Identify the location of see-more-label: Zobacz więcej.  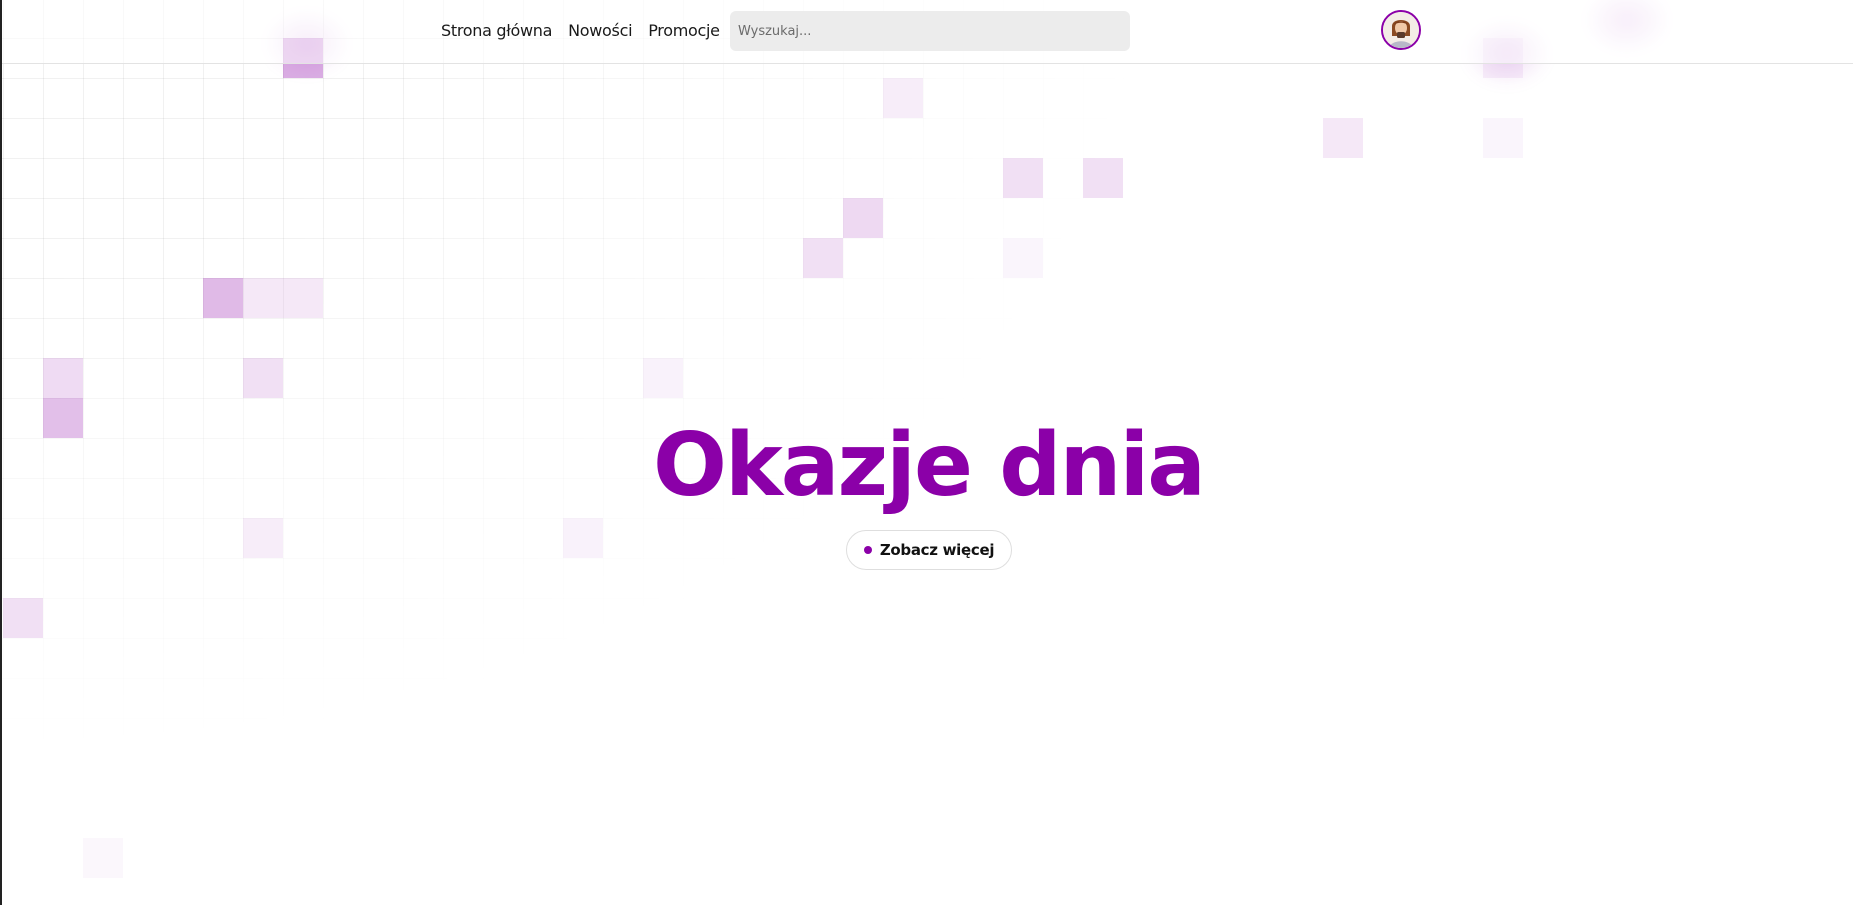
(937, 550).